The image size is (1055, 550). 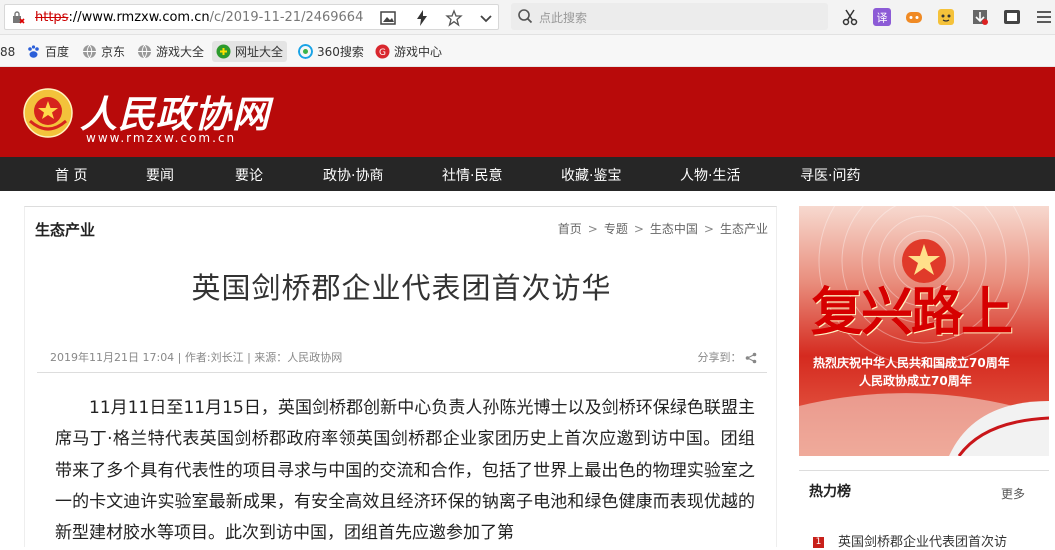 I want to click on banner-title: 复兴路上, so click(x=912, y=312).